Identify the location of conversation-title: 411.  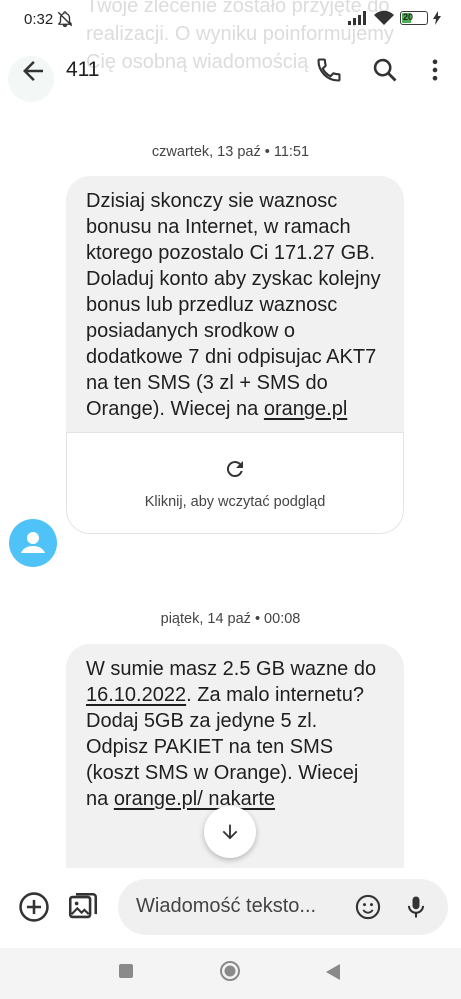
(83, 69).